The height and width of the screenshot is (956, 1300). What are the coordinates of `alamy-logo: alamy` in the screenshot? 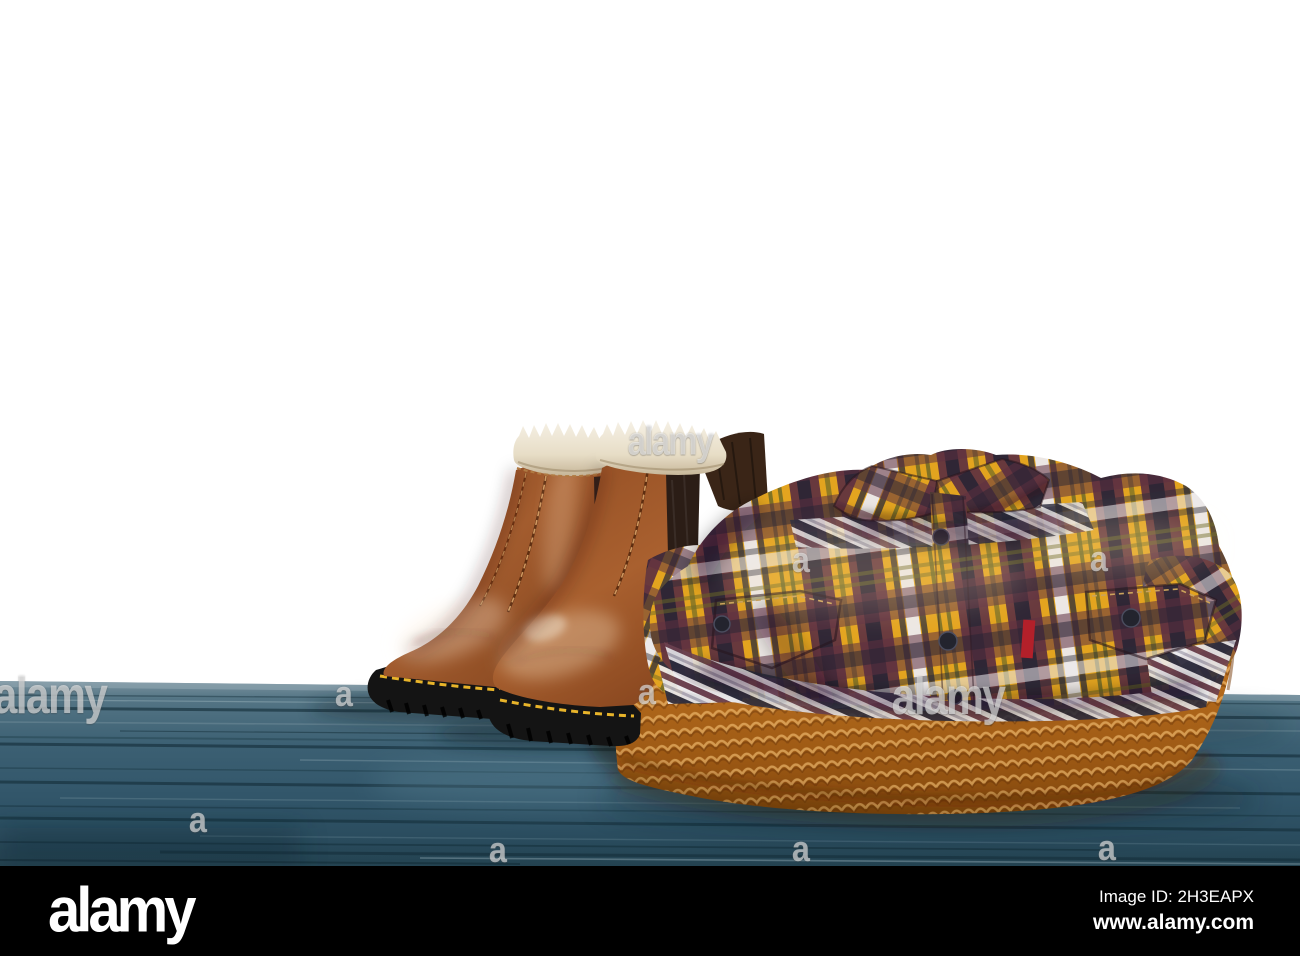 It's located at (122, 910).